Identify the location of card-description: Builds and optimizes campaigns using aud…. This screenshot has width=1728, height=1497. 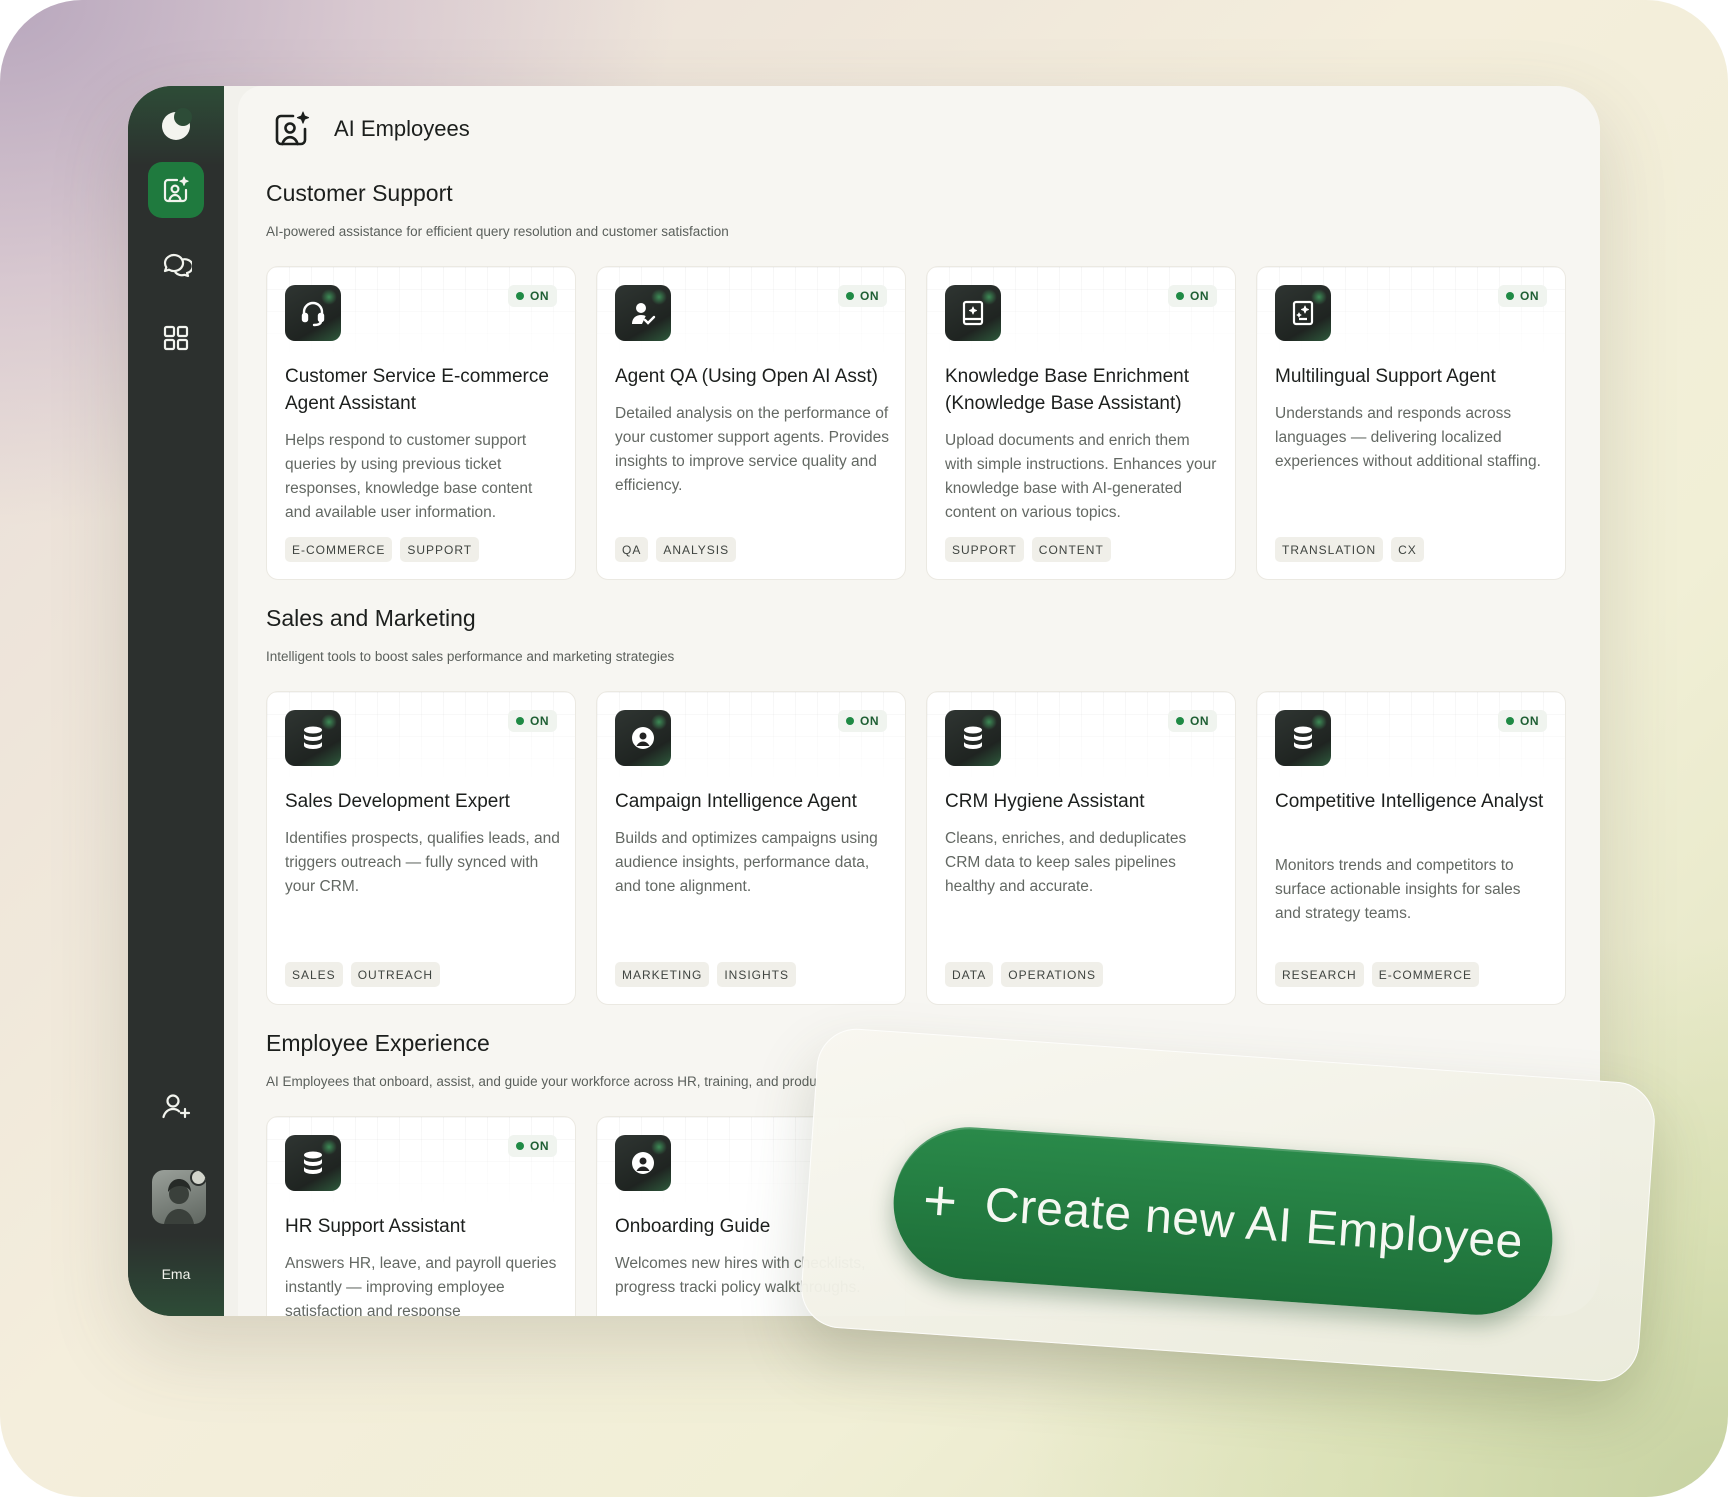
(746, 862).